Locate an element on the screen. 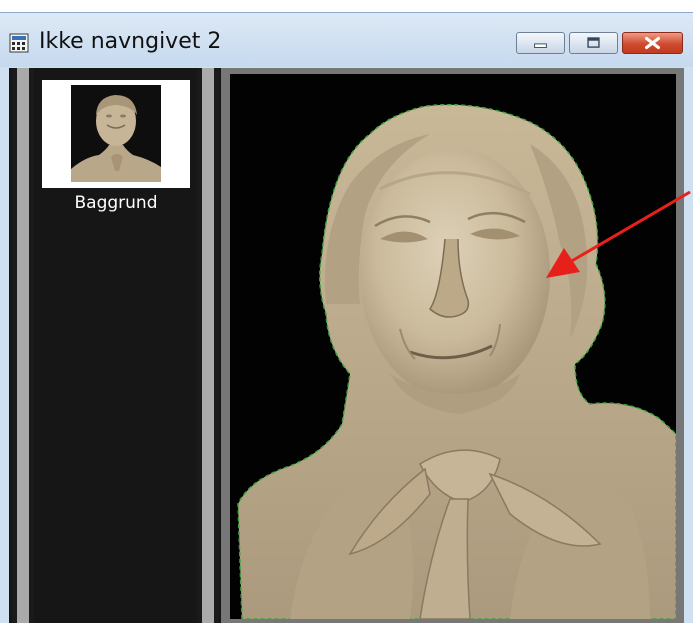  filmstrip-perforation-right is located at coordinates (208, 345).